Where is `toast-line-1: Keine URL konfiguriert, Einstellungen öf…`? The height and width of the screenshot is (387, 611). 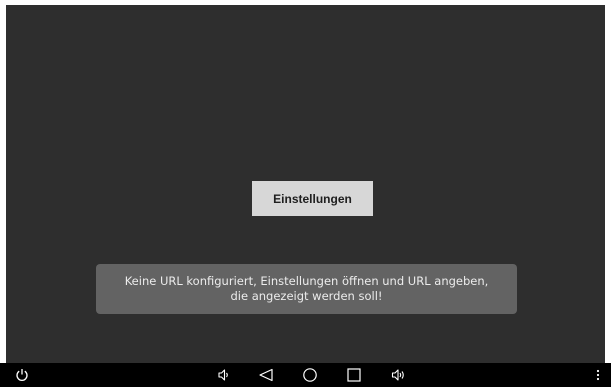
toast-line-1: Keine URL konfiguriert, Einstellungen öf… is located at coordinates (306, 281).